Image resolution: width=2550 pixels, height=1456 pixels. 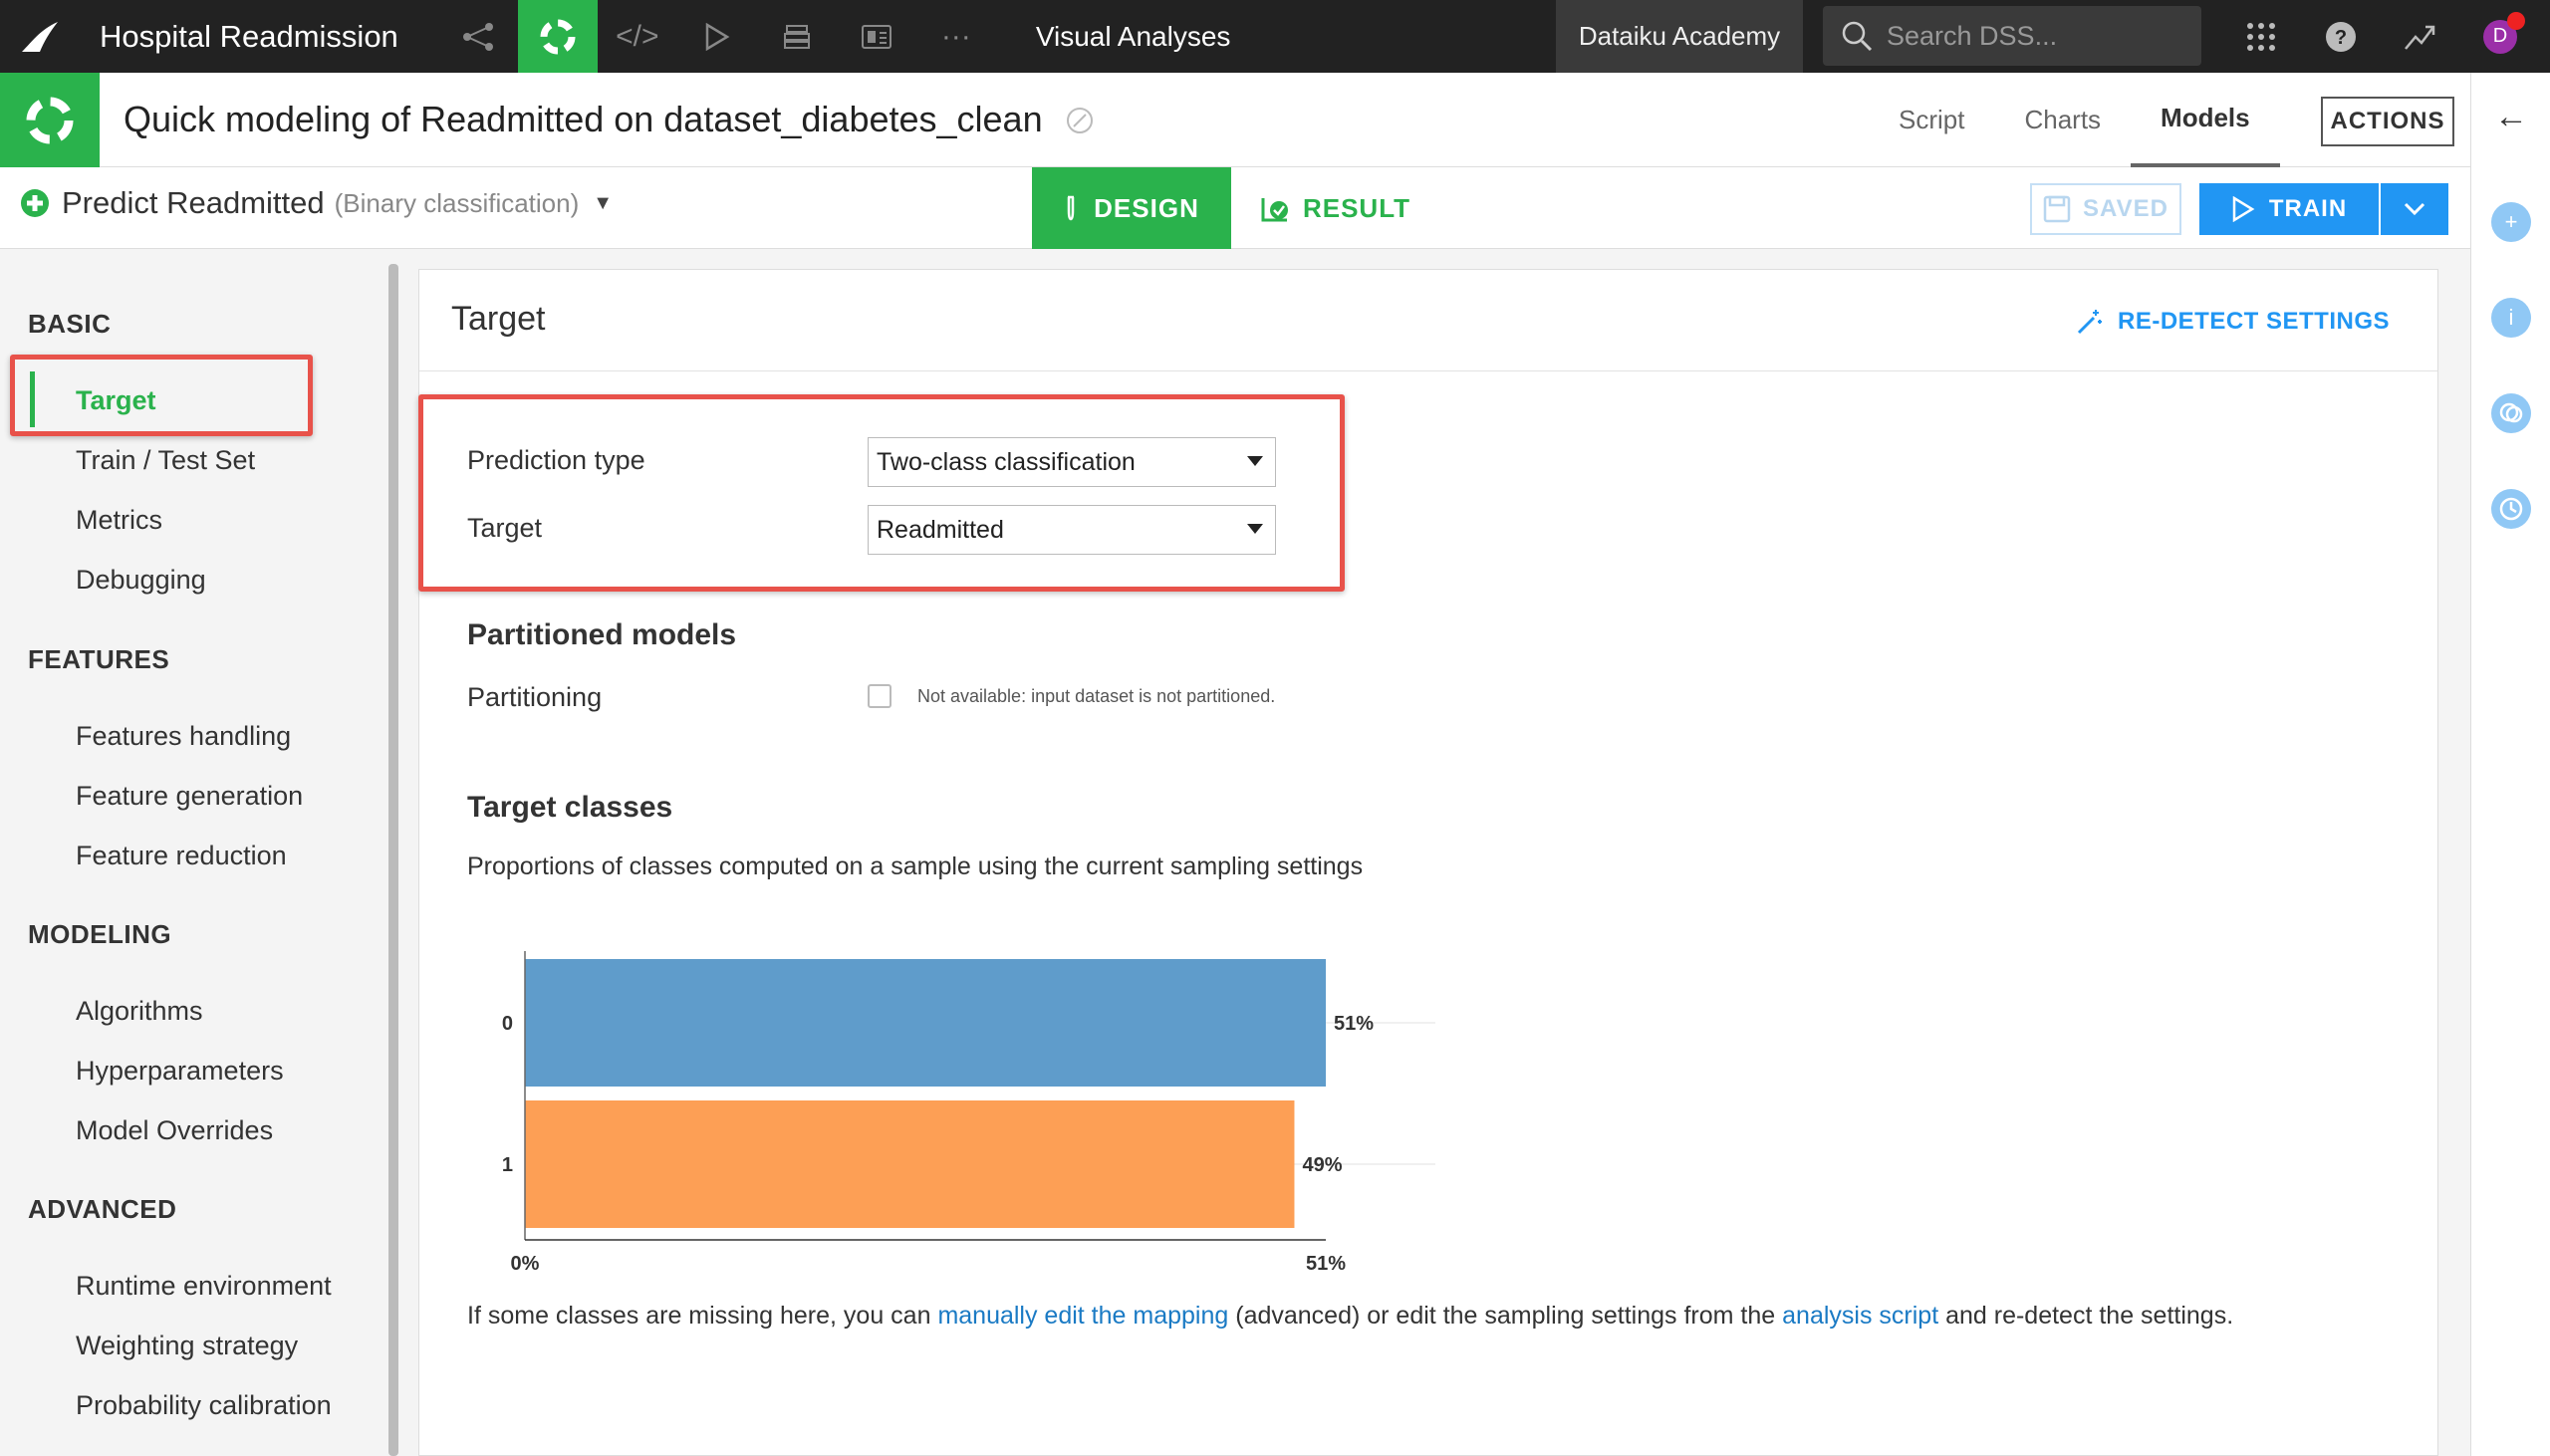 I want to click on sidebar-item-weighting-strategy: Weighting strategy, so click(x=187, y=1346).